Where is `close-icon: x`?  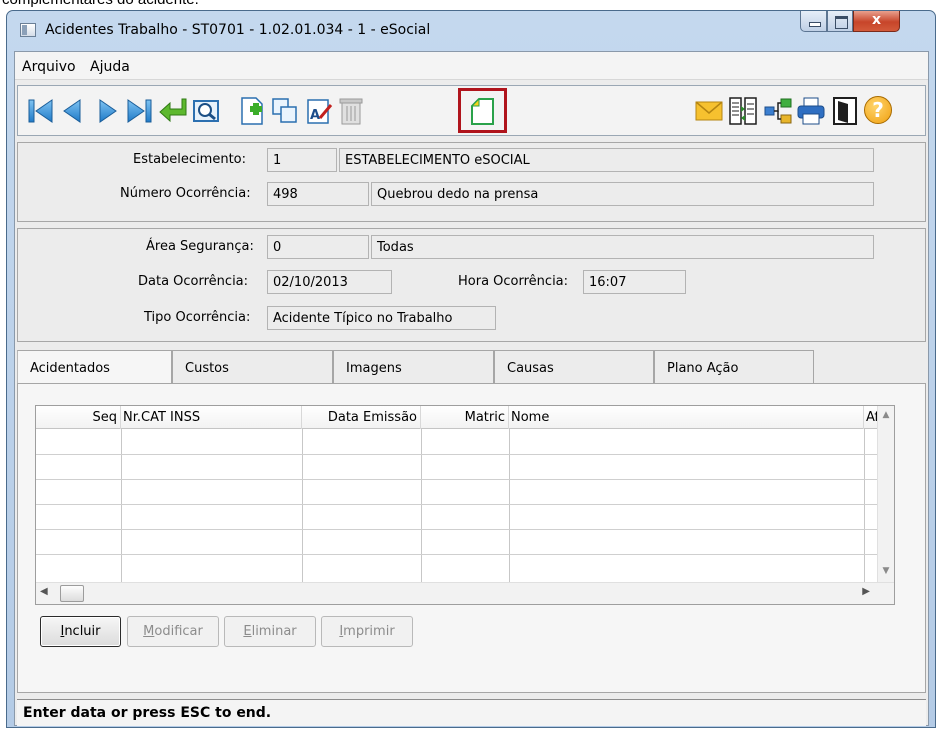
close-icon: x is located at coordinates (876, 20).